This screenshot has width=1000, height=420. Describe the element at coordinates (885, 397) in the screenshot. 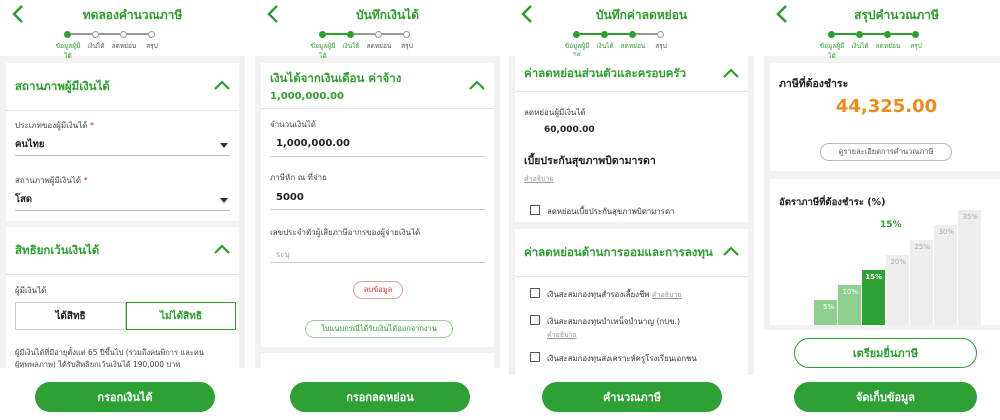

I see `save-data-button: จัดเก็บข้อมูล` at that location.